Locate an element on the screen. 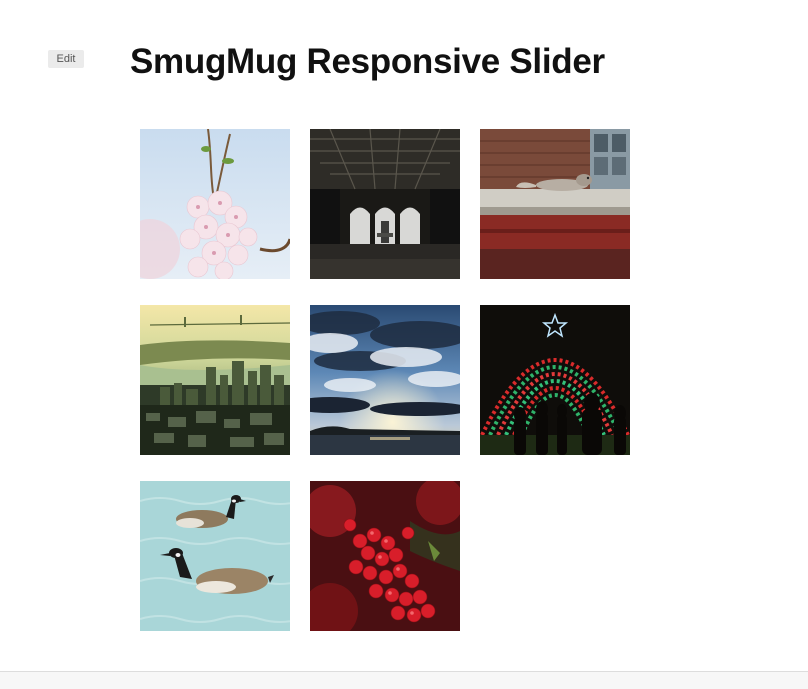 This screenshot has width=808, height=689. page-title: SmugMug Responsive Slider is located at coordinates (367, 61).